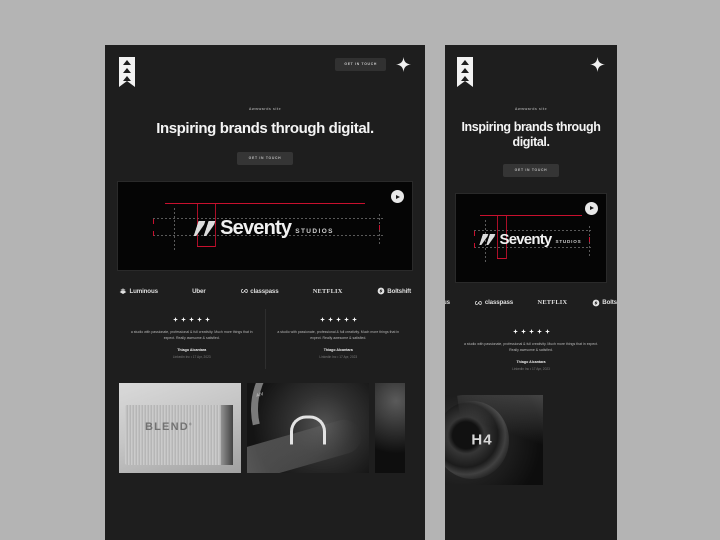  Describe the element at coordinates (531, 66) in the screenshot. I see `mobile-header` at that location.